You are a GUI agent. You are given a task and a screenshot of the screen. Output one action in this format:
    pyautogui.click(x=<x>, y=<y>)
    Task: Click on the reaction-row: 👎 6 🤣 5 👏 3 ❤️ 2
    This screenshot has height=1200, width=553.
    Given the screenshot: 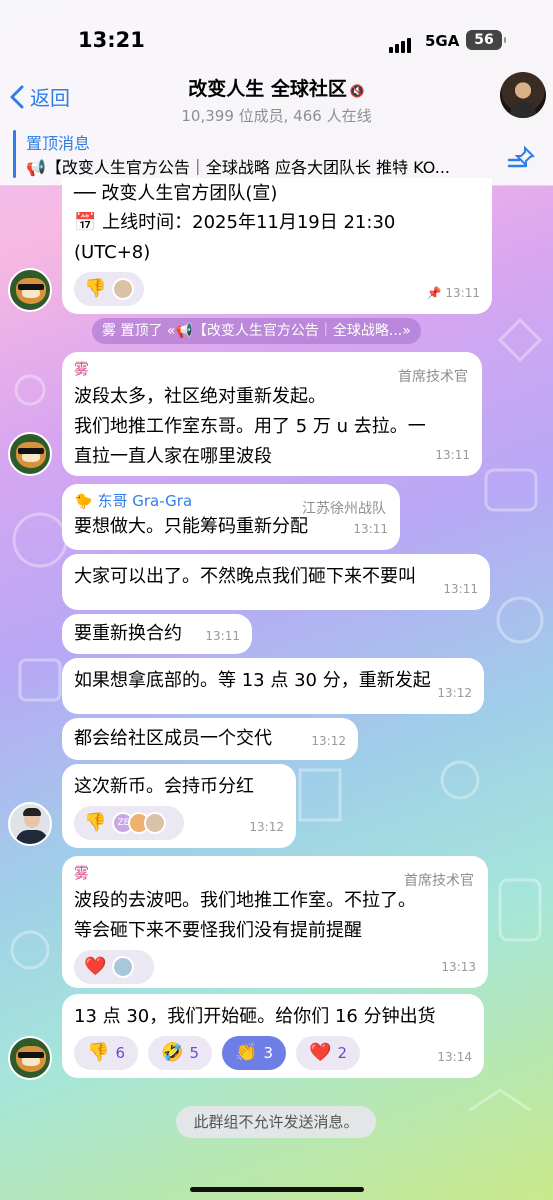 What is the action you would take?
    pyautogui.click(x=273, y=1053)
    